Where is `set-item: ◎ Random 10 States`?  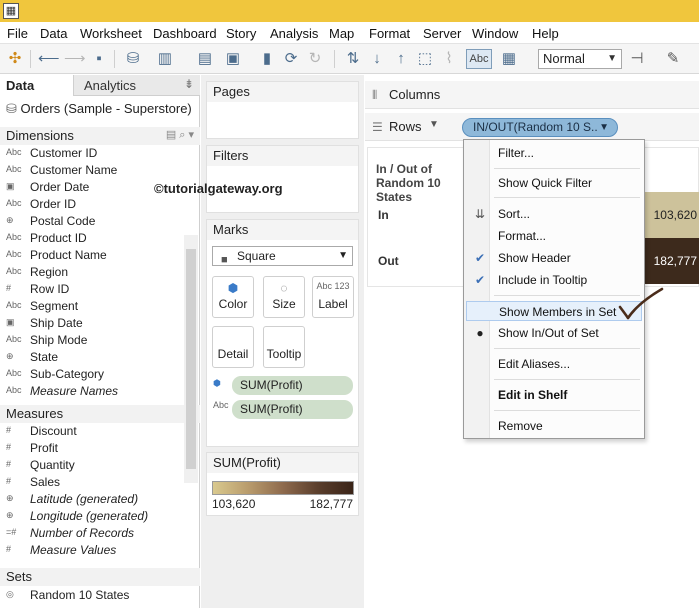
set-item: ◎ Random 10 States is located at coordinates (92, 596).